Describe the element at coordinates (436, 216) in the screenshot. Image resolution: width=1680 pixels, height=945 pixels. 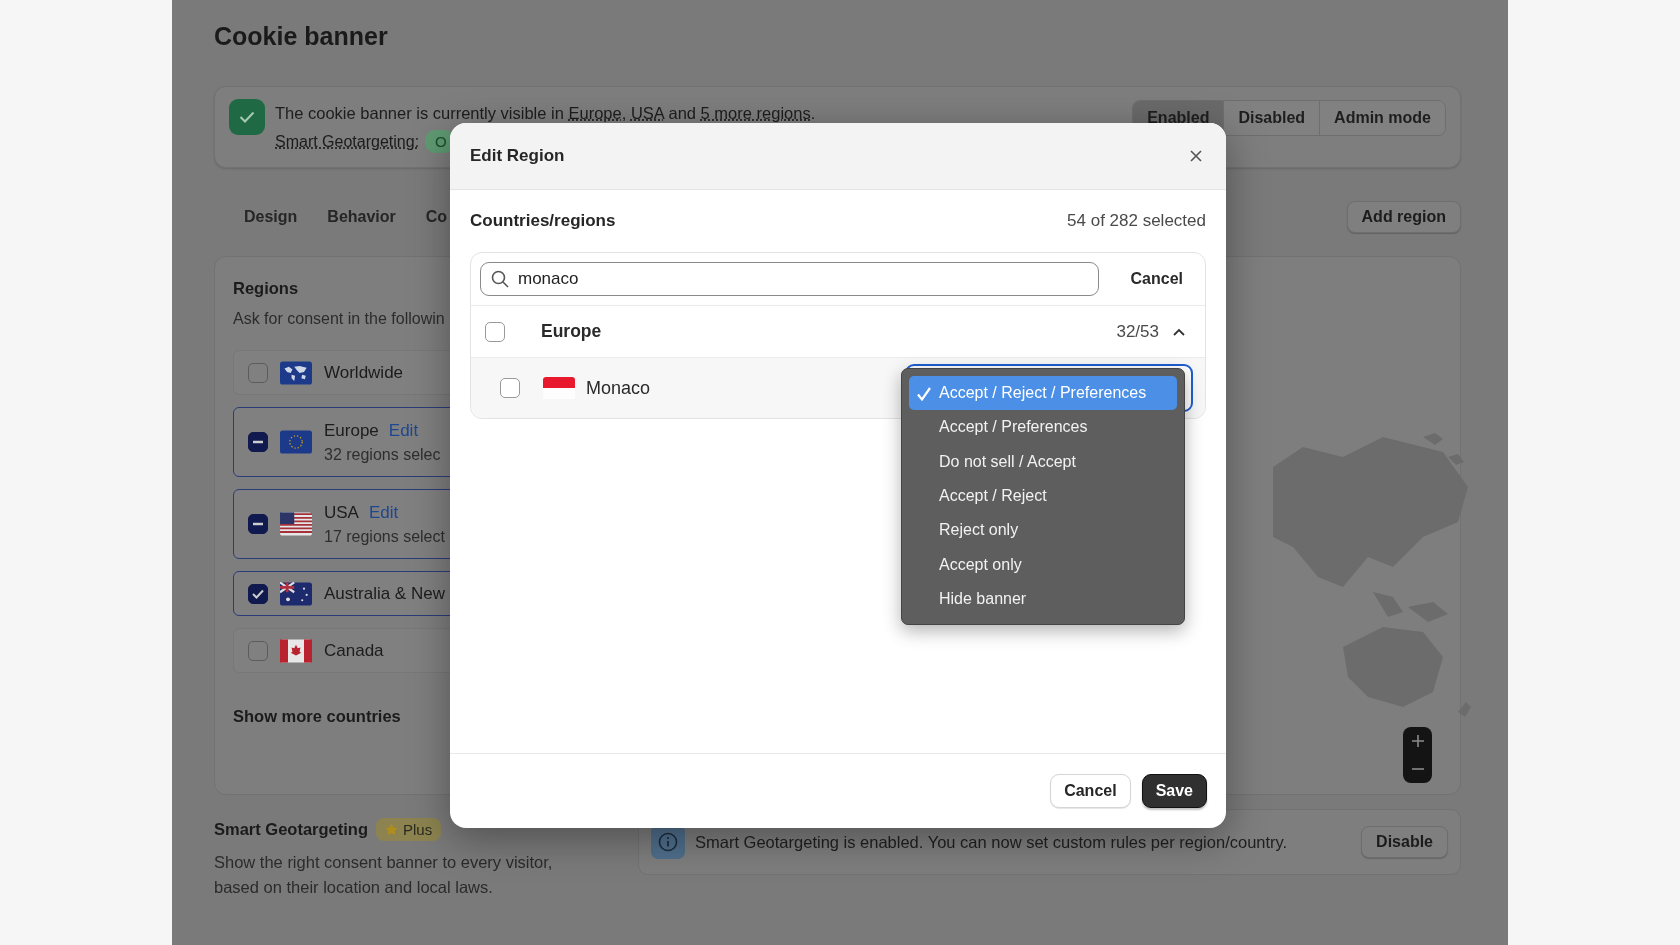
I see `tab: Co` at that location.